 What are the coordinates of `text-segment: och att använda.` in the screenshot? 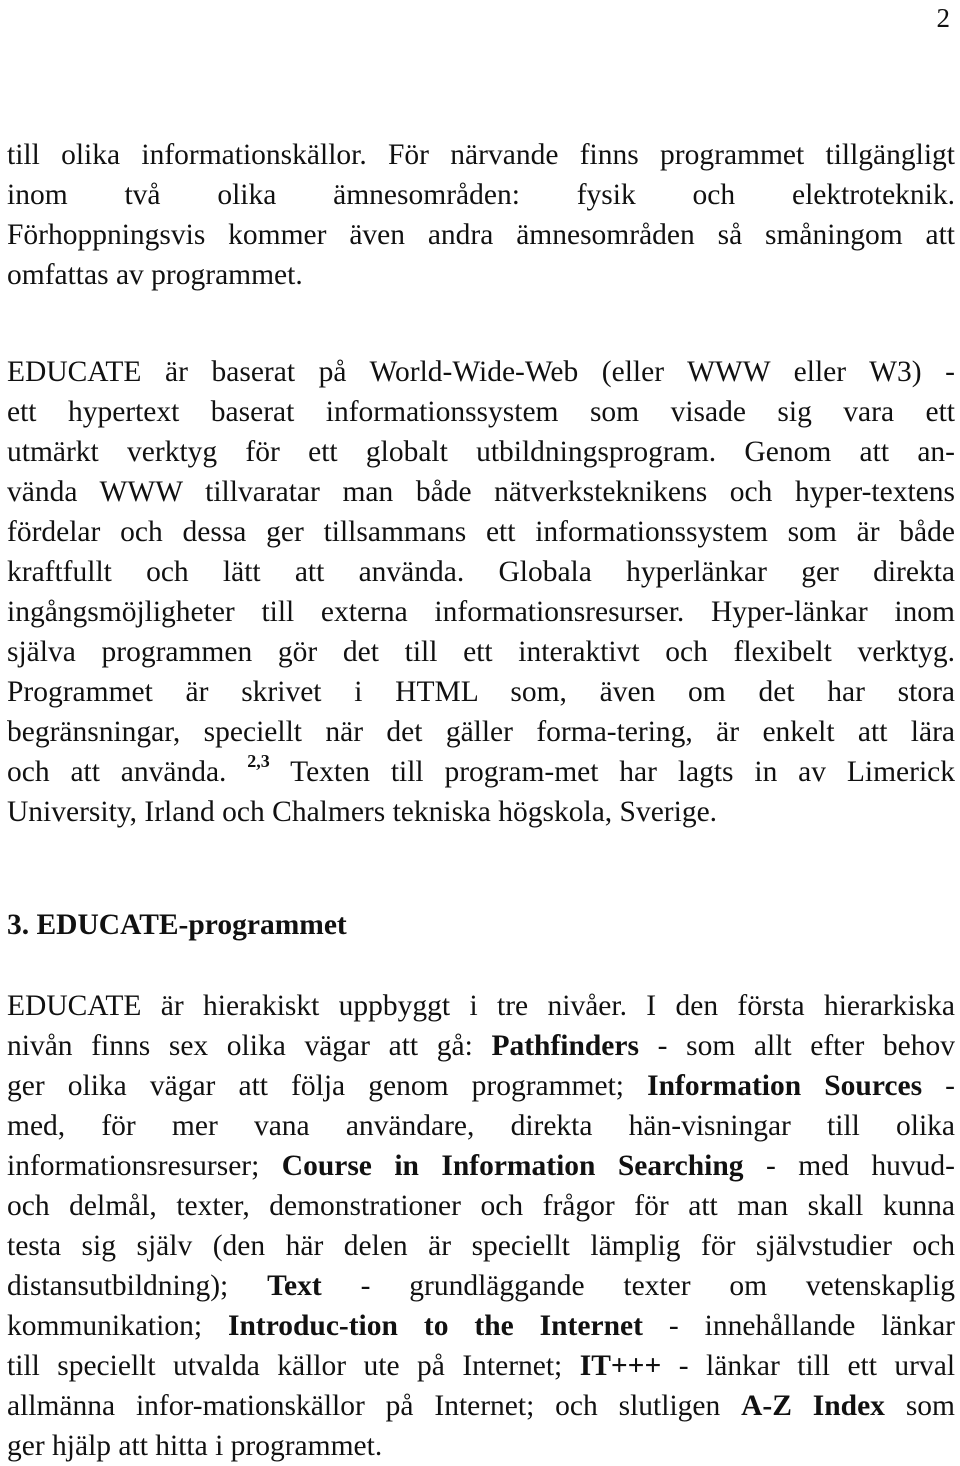 It's located at (117, 772).